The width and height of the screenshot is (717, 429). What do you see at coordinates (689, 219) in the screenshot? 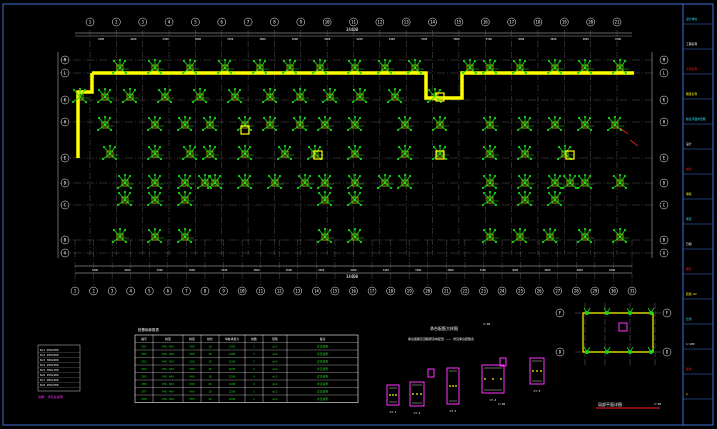
I see `title-block-text: 审定` at bounding box center [689, 219].